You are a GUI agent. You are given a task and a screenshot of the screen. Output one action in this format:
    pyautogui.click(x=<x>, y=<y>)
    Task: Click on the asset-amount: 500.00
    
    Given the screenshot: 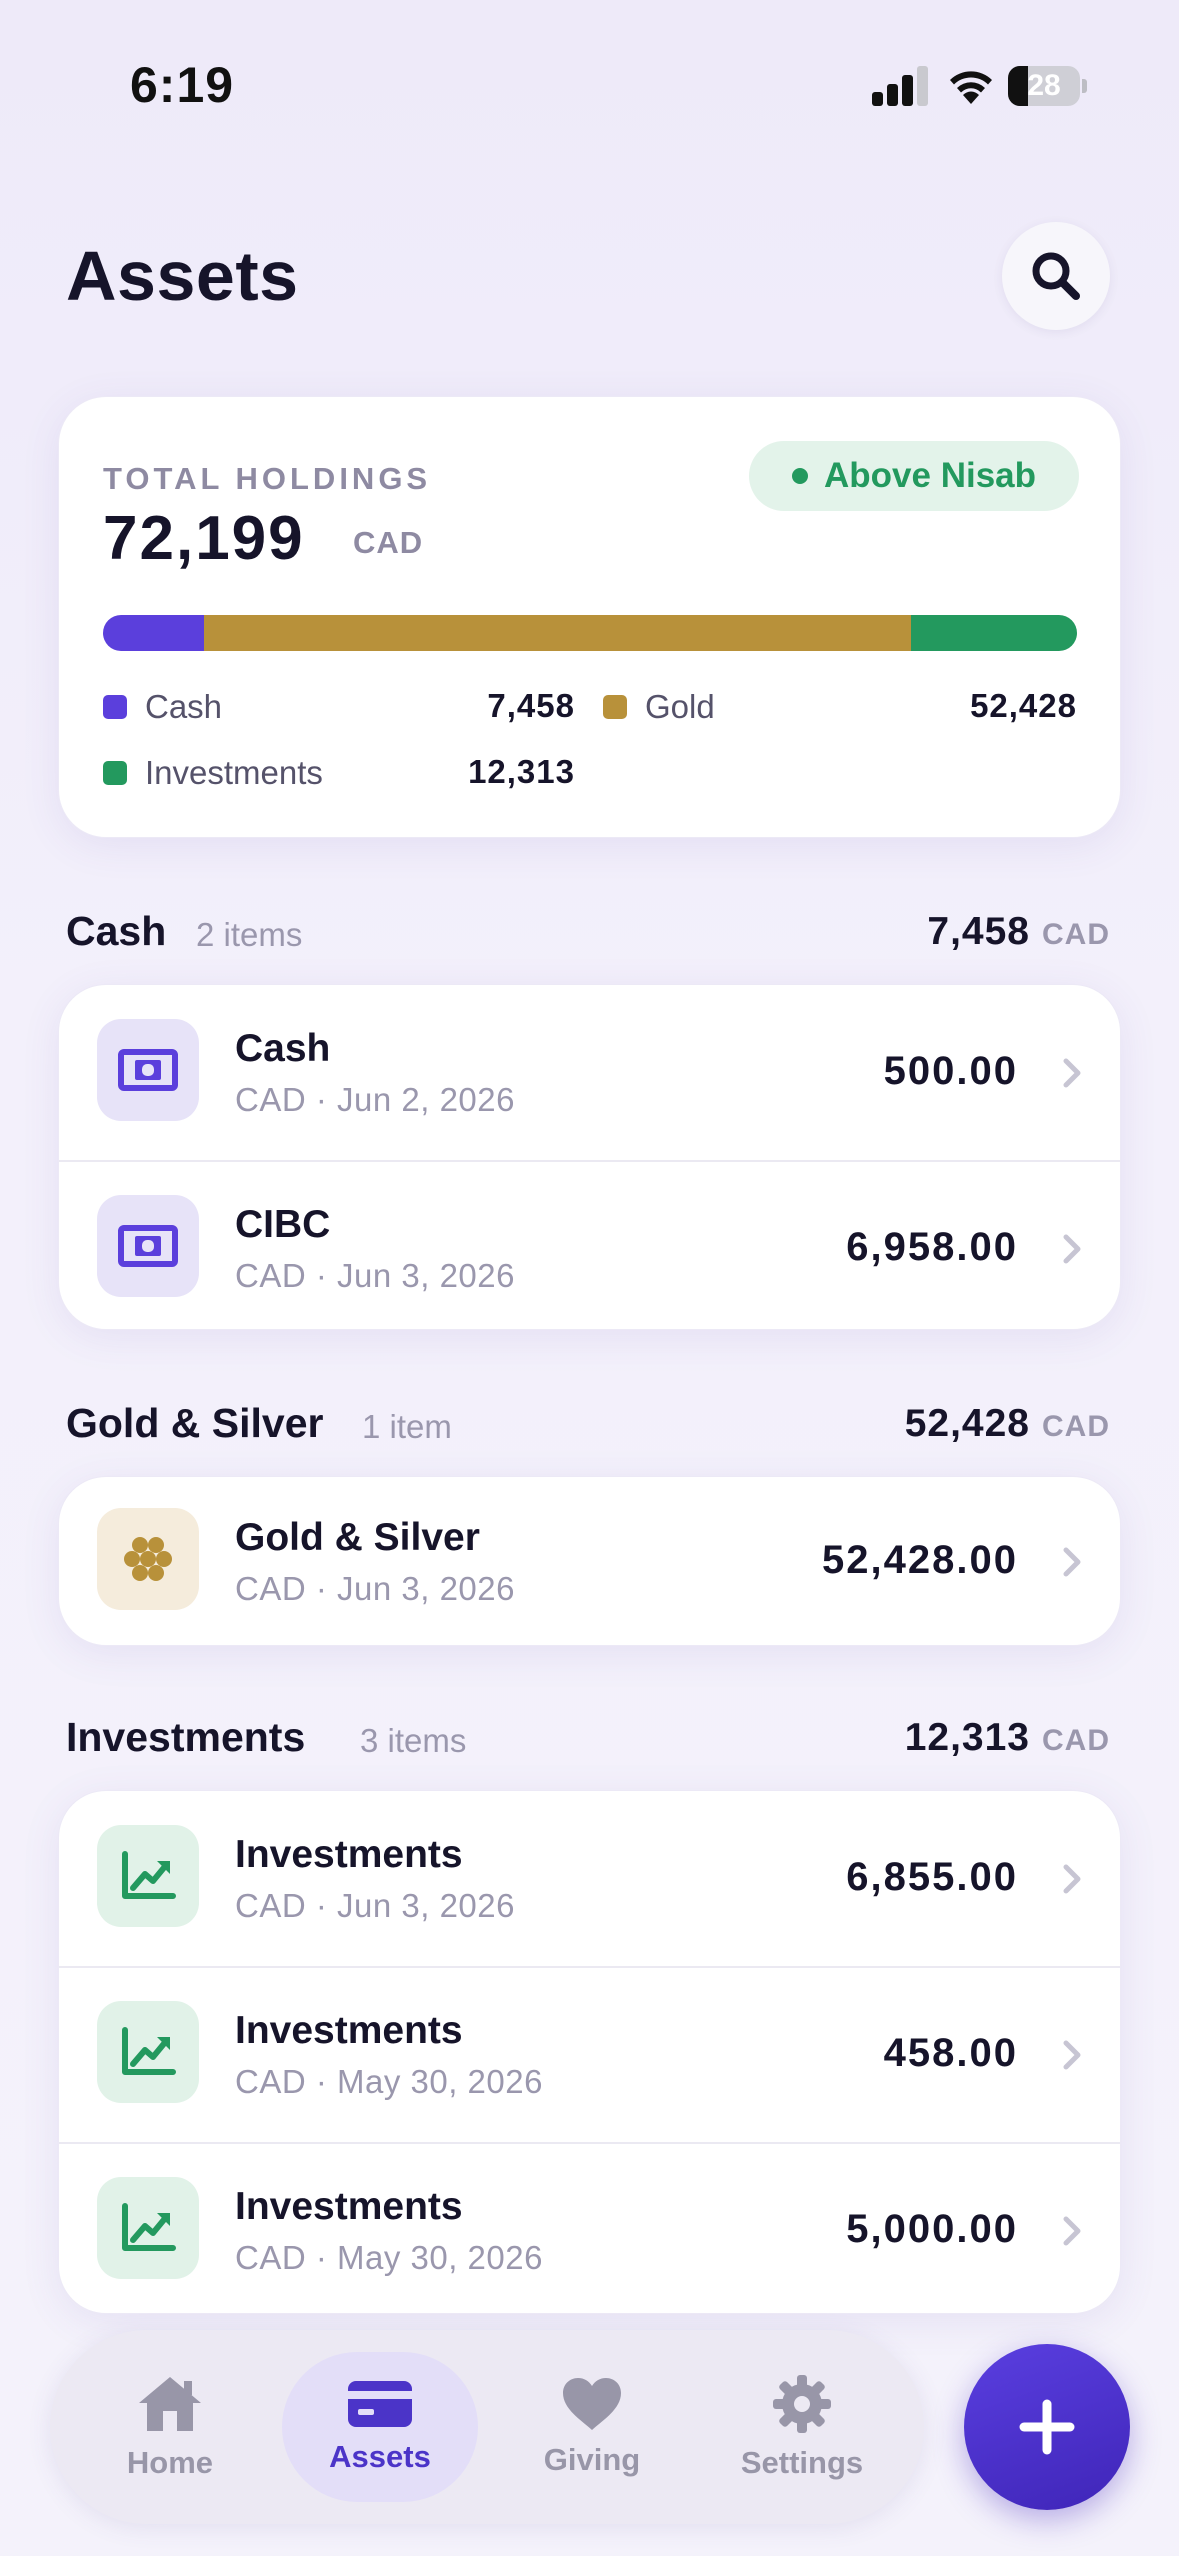 What is the action you would take?
    pyautogui.click(x=950, y=1071)
    